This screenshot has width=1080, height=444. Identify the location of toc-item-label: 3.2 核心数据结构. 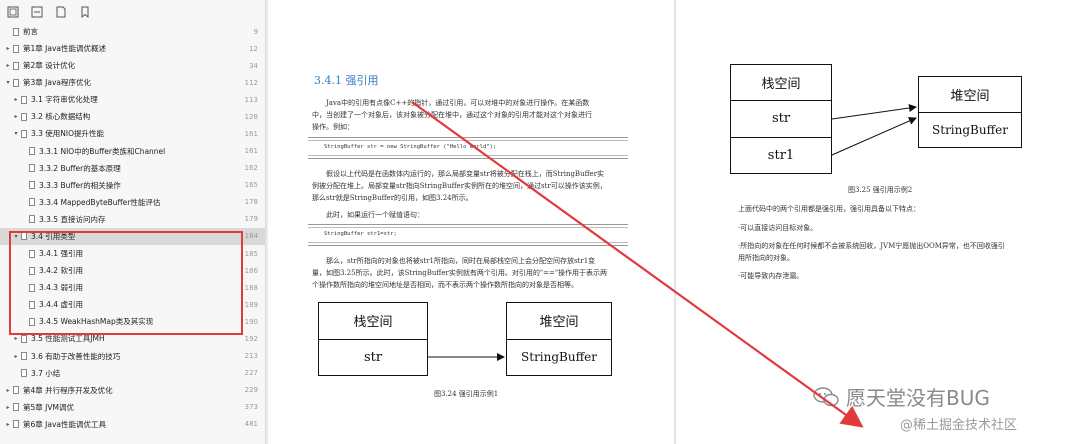
(61, 117).